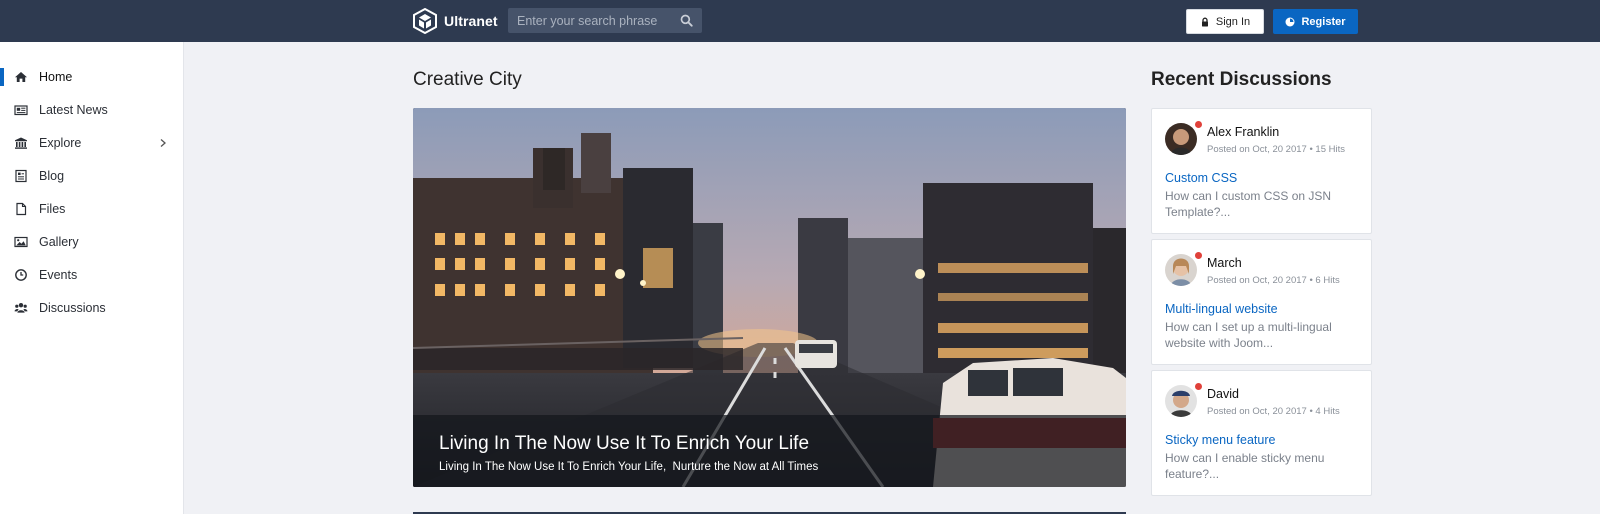  Describe the element at coordinates (72, 307) in the screenshot. I see `sidebar-item-label: Discussions` at that location.